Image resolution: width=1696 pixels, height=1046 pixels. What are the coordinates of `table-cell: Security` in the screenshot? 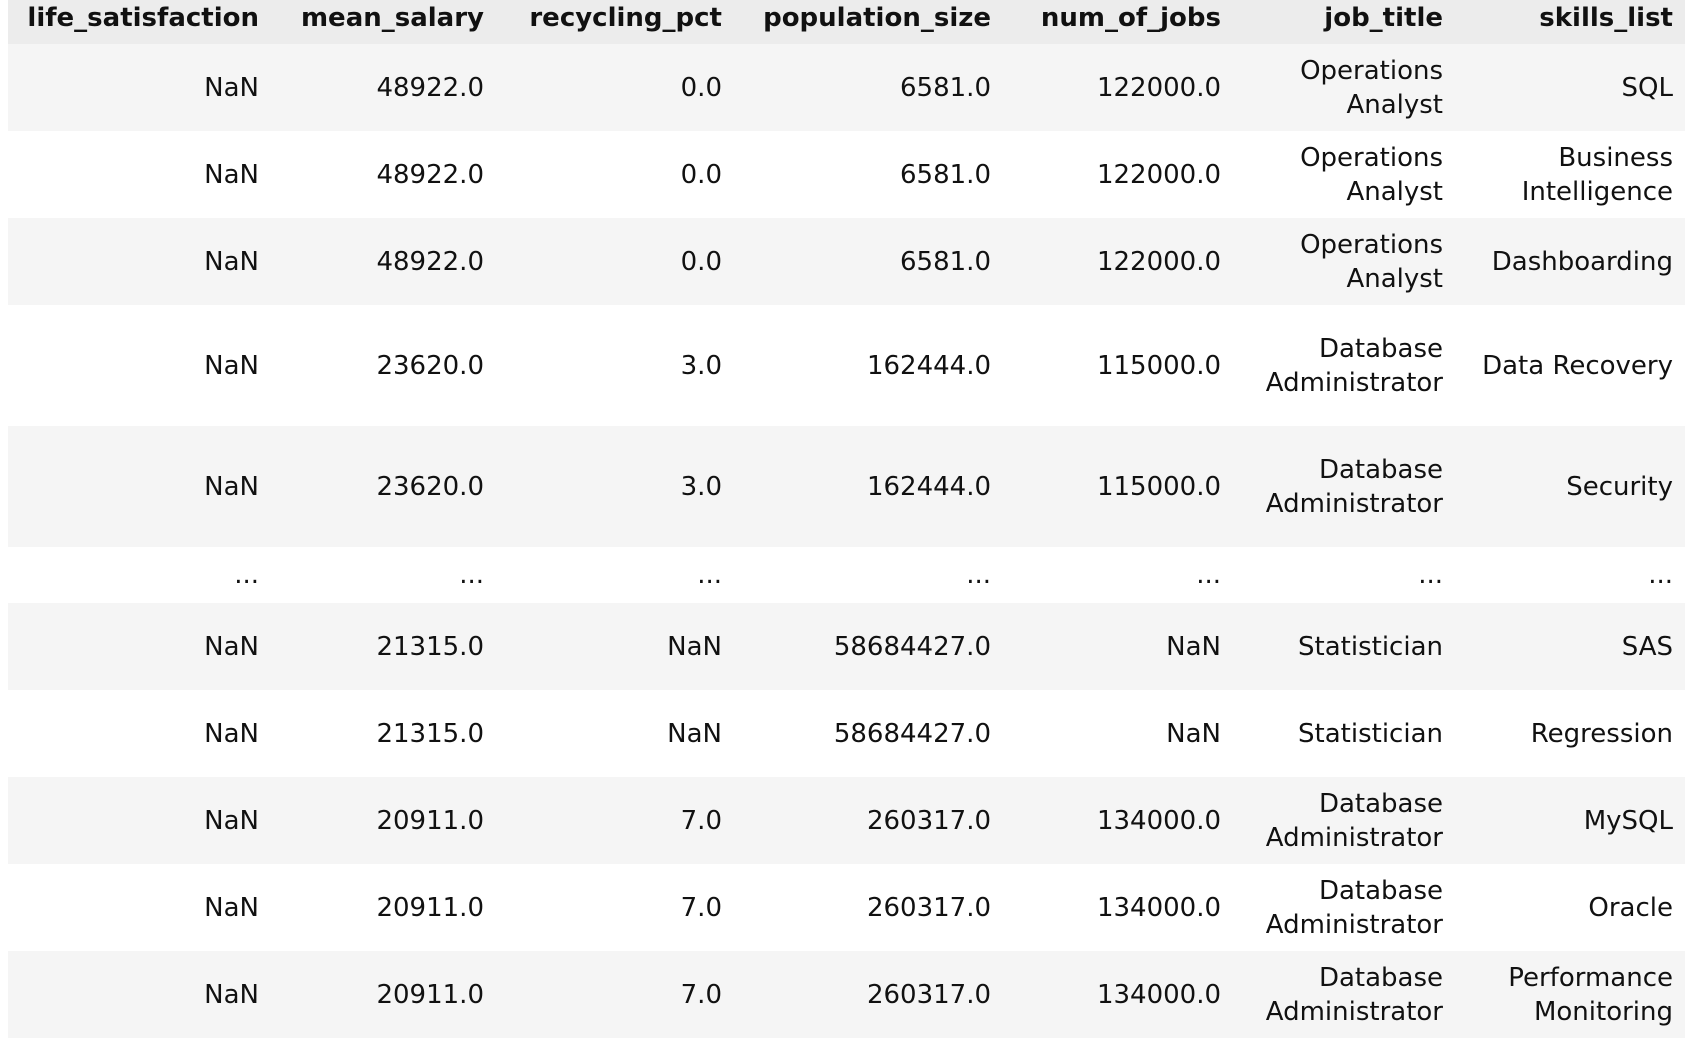 It's located at (1619, 486).